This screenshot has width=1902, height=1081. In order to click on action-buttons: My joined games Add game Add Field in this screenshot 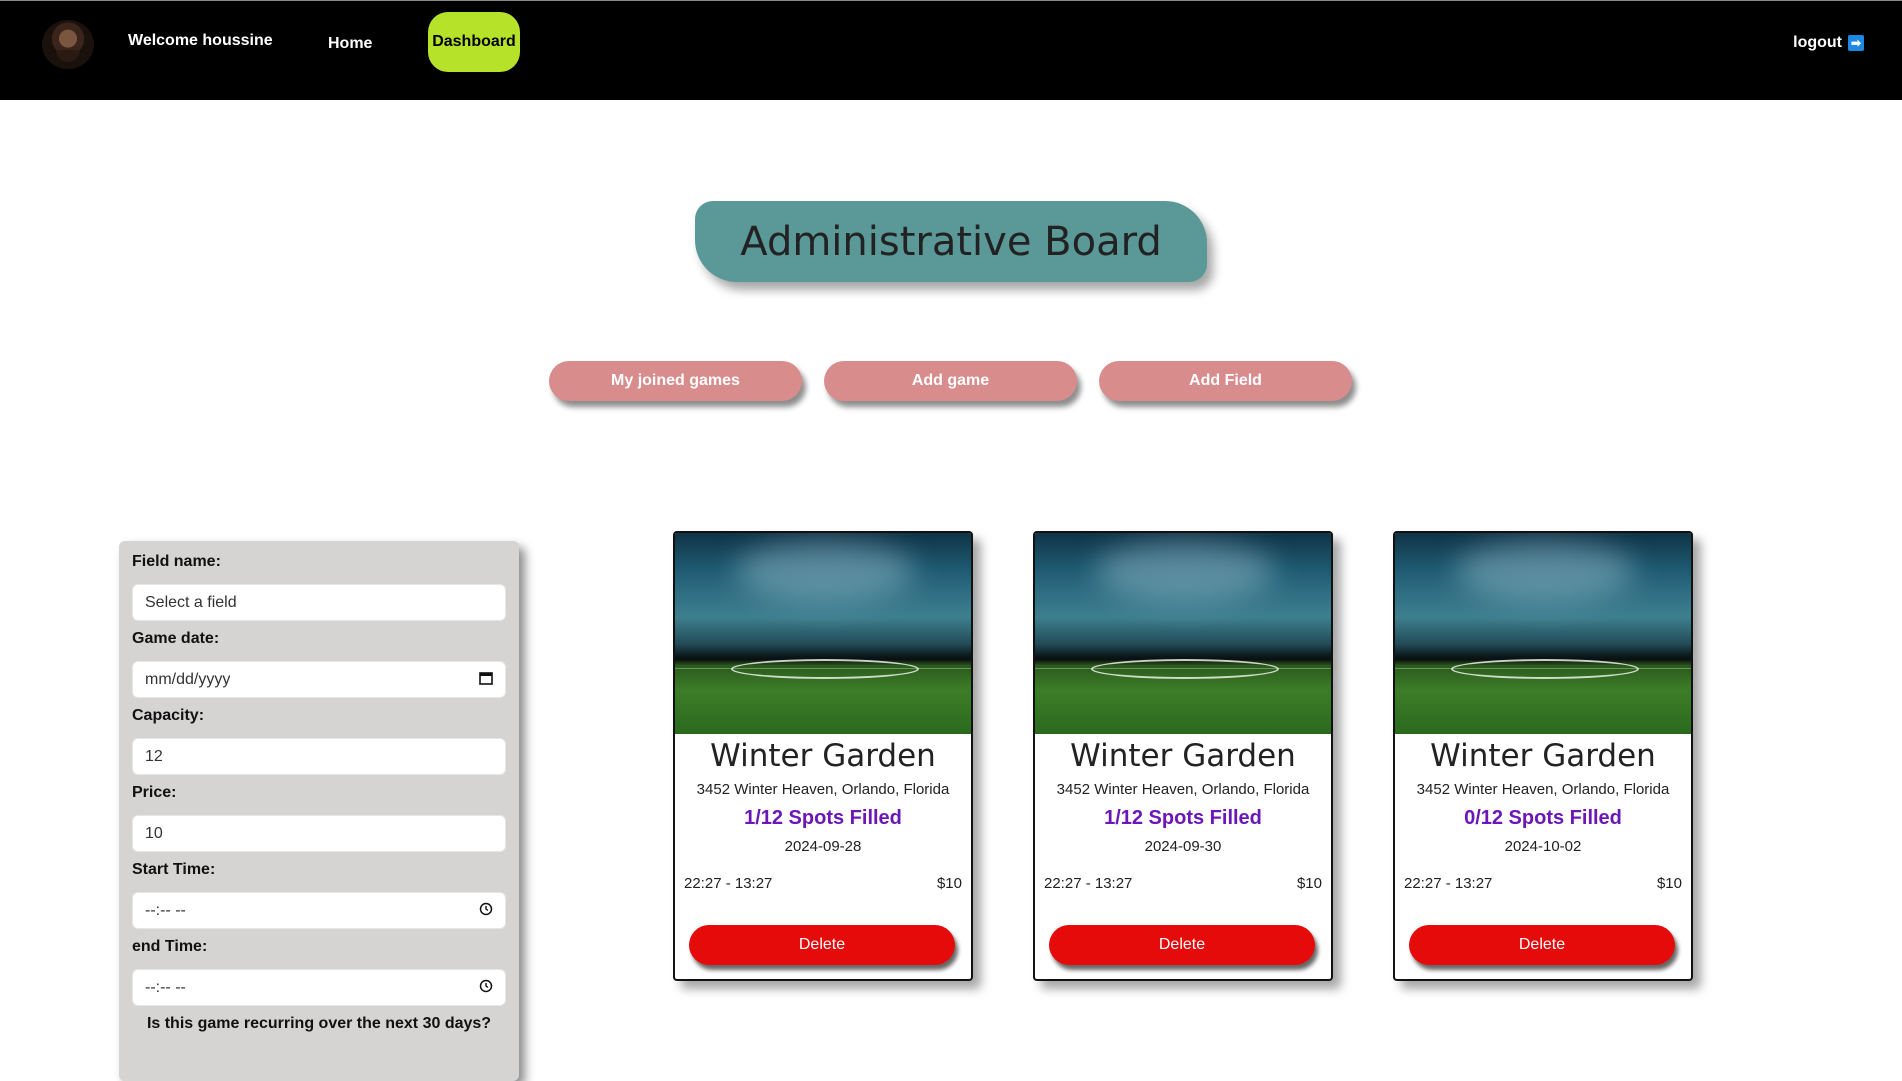, I will do `click(950, 381)`.